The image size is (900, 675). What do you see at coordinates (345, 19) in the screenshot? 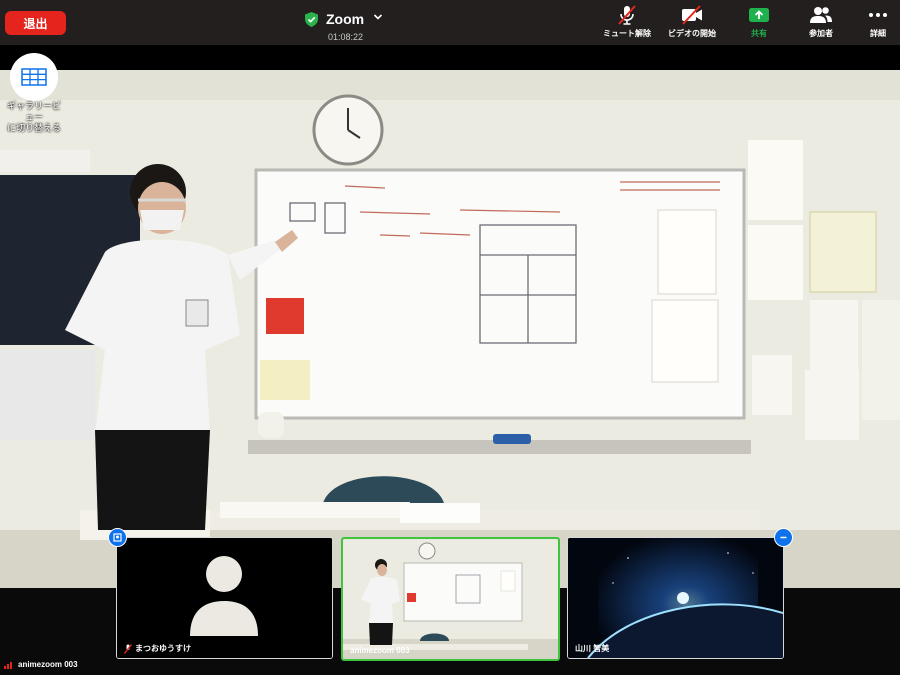
I see `meeting-title: Zoom` at bounding box center [345, 19].